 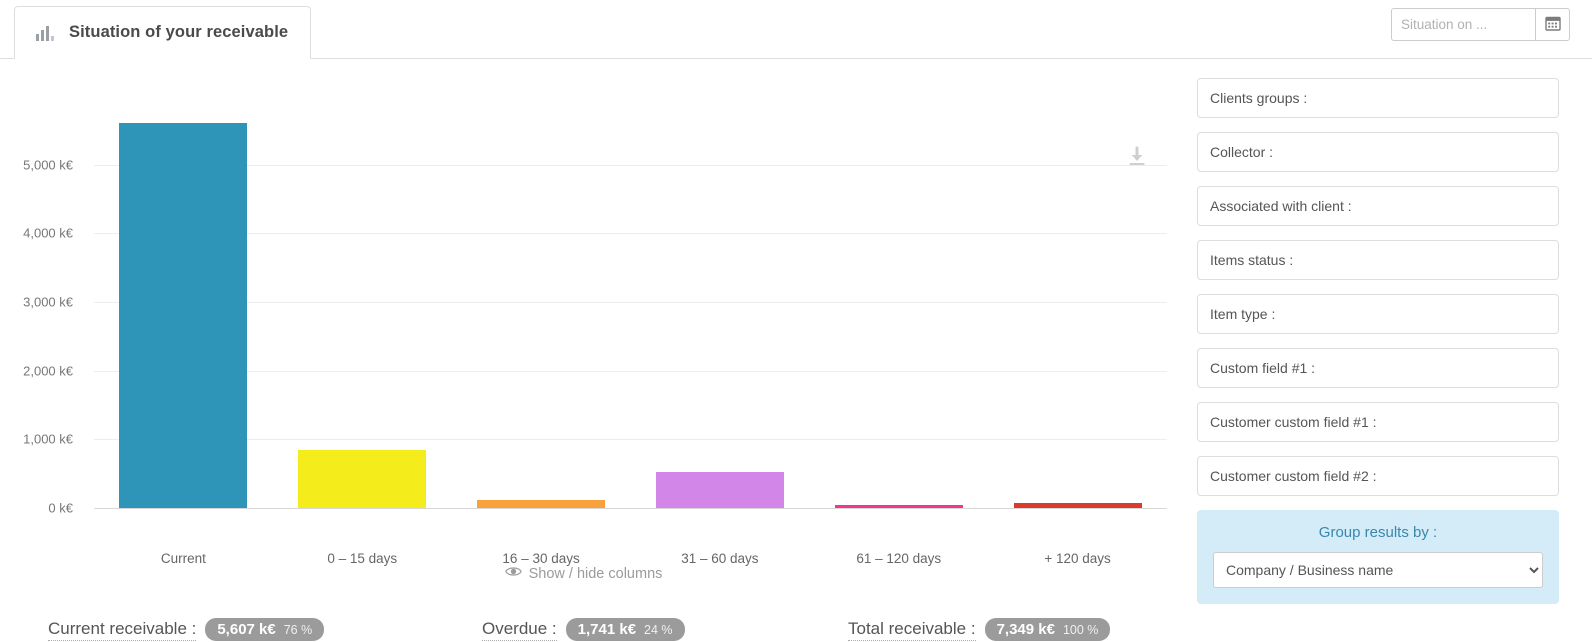 I want to click on y-axis-tick-label: 0 k€, so click(x=60, y=508).